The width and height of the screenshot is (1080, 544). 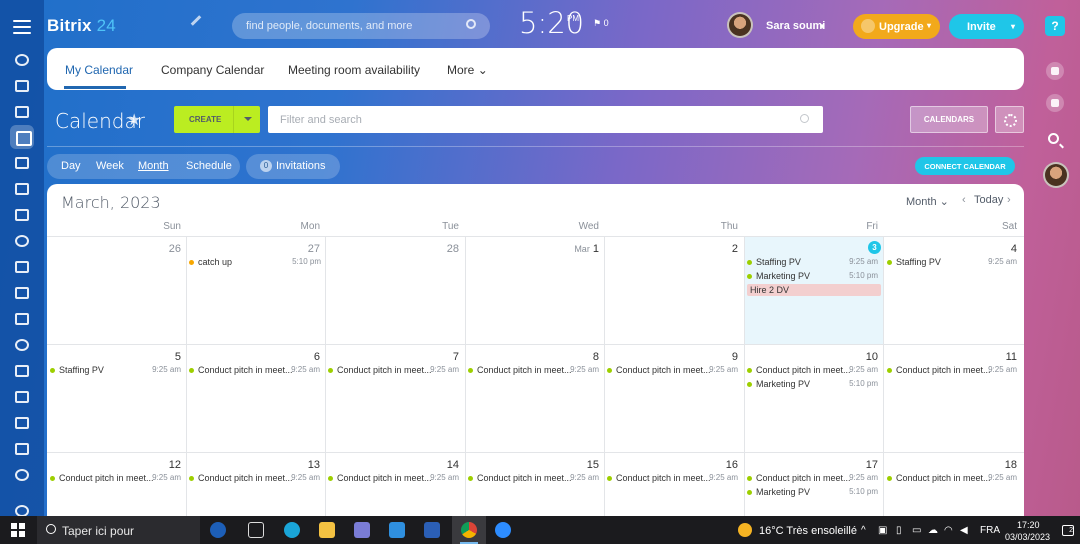 I want to click on target-icon, so click(x=22, y=345).